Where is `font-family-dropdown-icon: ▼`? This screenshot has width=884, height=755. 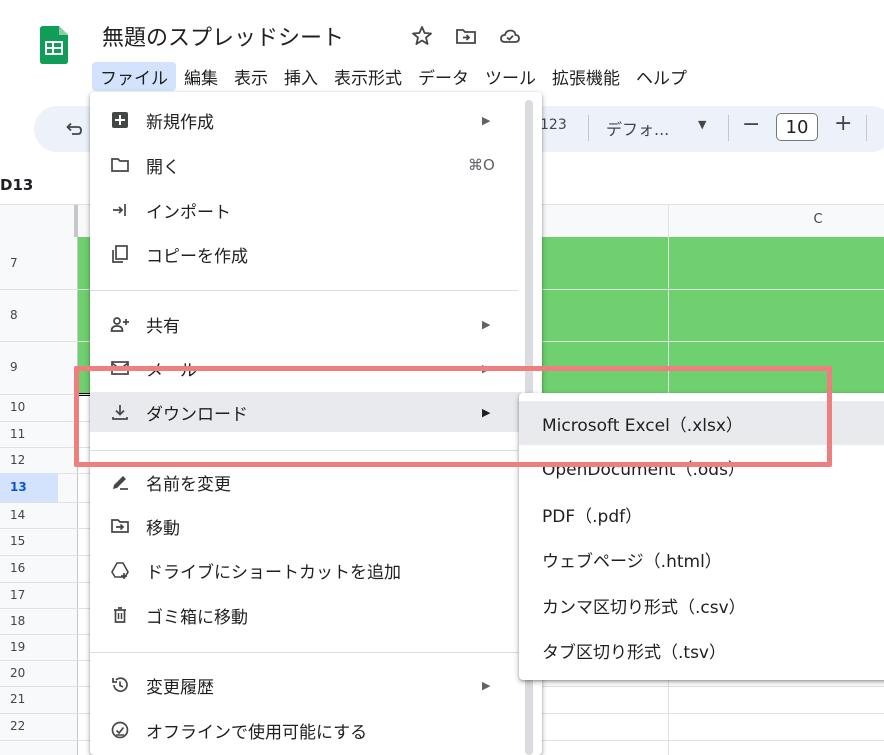 font-family-dropdown-icon: ▼ is located at coordinates (702, 124).